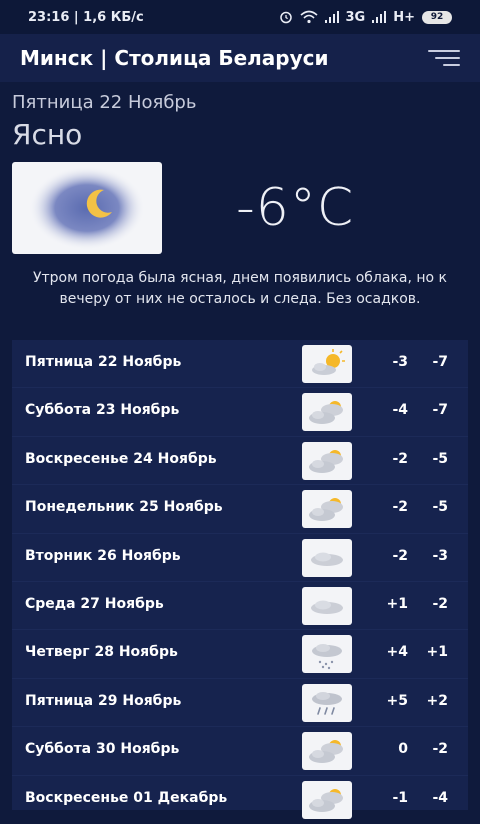 The height and width of the screenshot is (824, 480). What do you see at coordinates (240, 654) in the screenshot?
I see `forecast-row: Четверг 28 Ноябрь +4 +1` at bounding box center [240, 654].